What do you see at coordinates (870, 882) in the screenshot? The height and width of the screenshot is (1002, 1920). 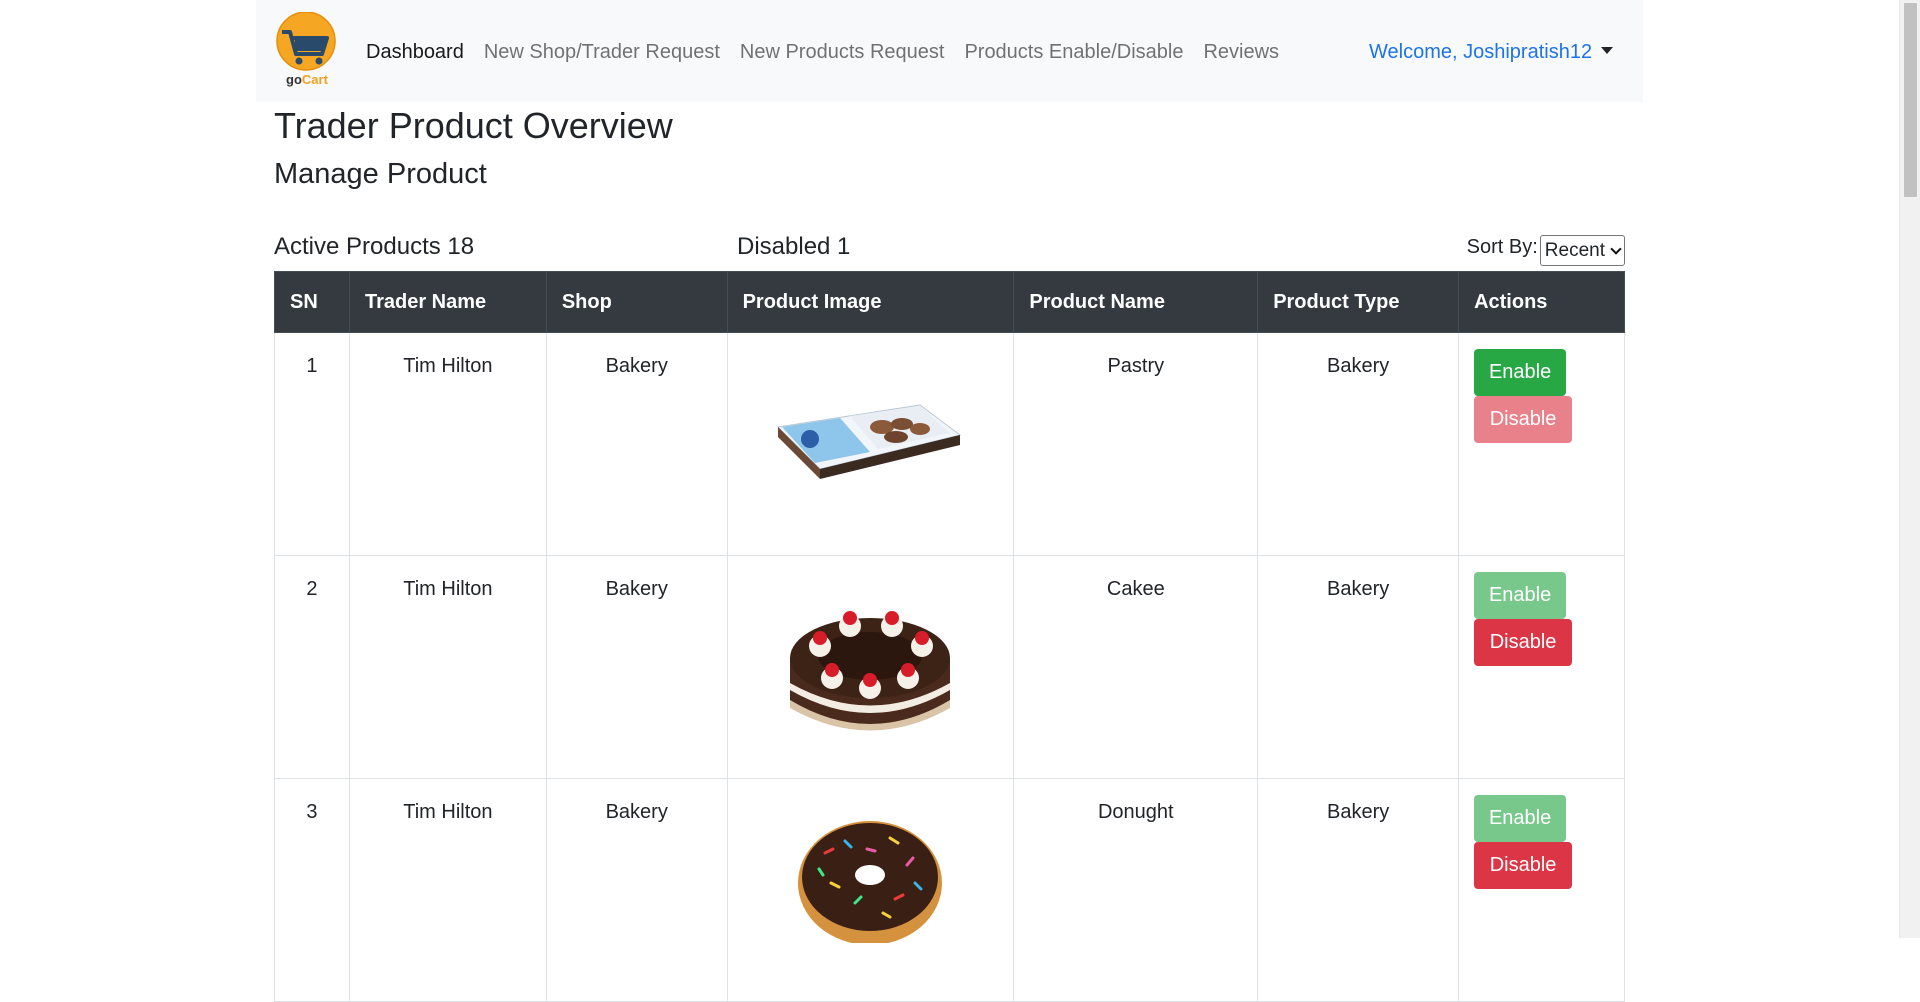 I see `donut-image` at bounding box center [870, 882].